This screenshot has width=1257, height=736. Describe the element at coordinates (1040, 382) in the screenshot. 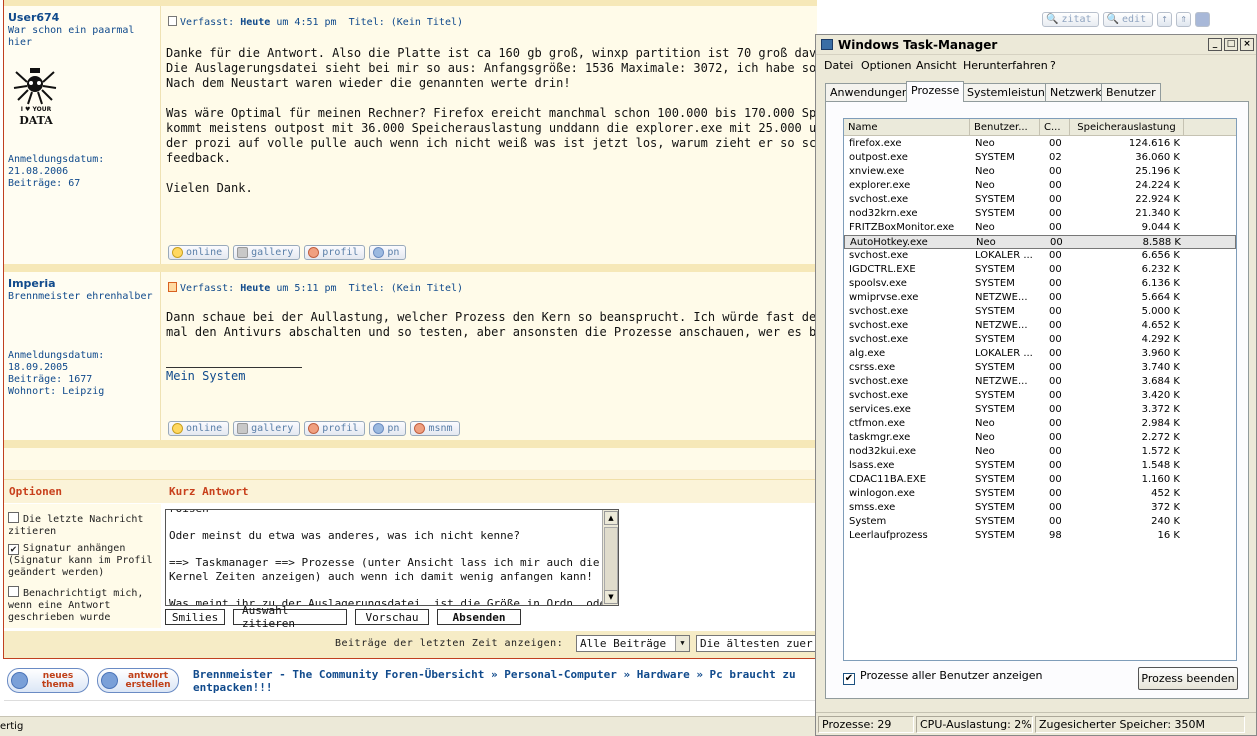

I see `process-row: svchost.exe NETZWE... 00 3.684 K` at that location.